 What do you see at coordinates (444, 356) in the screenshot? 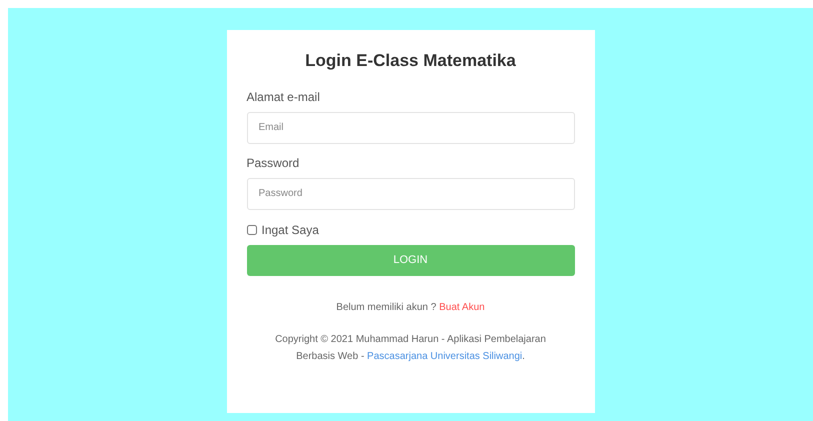
I see `university-link: Pascasarjana Universitas Siliwangi` at bounding box center [444, 356].